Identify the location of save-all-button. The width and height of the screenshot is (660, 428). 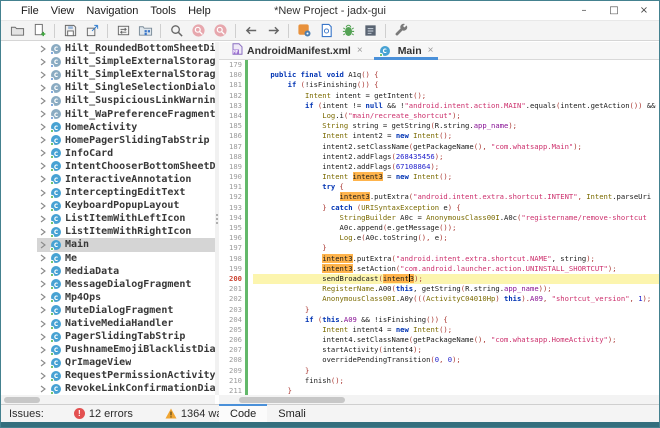
(70, 30).